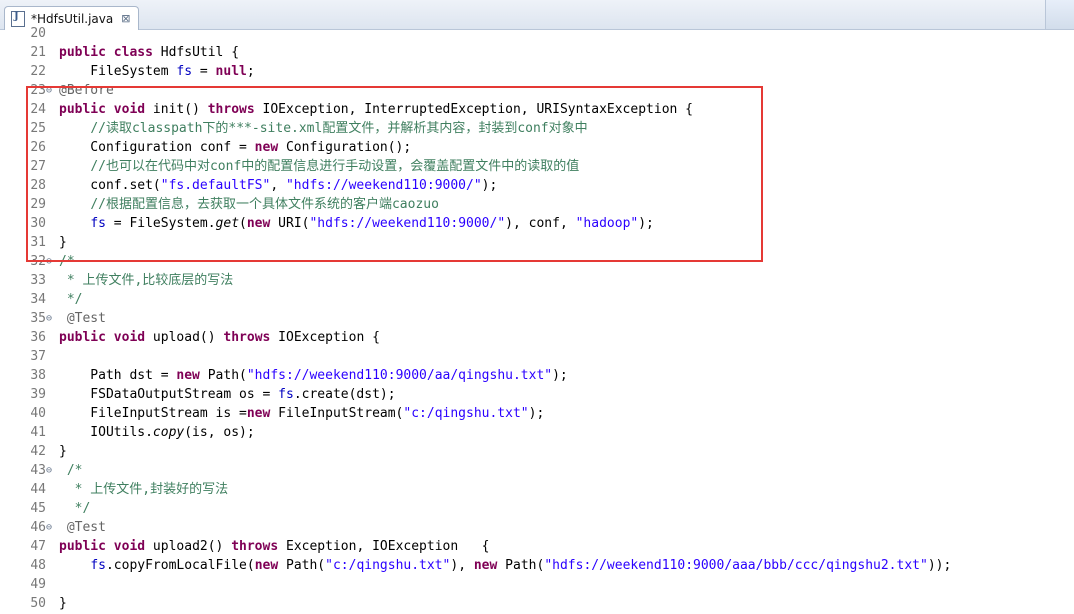 Image resolution: width=1074 pixels, height=614 pixels. What do you see at coordinates (38, 109) in the screenshot?
I see `line-number: 24` at bounding box center [38, 109].